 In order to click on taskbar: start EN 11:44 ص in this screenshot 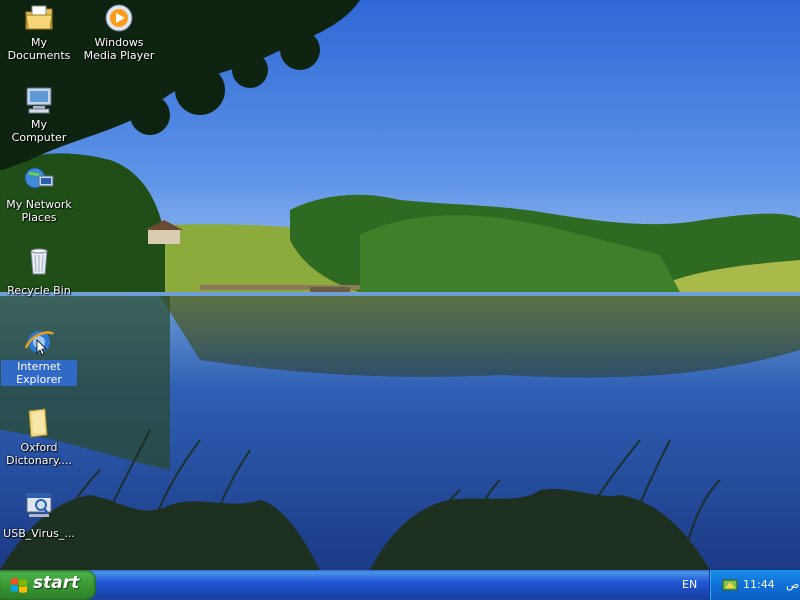, I will do `click(400, 585)`.